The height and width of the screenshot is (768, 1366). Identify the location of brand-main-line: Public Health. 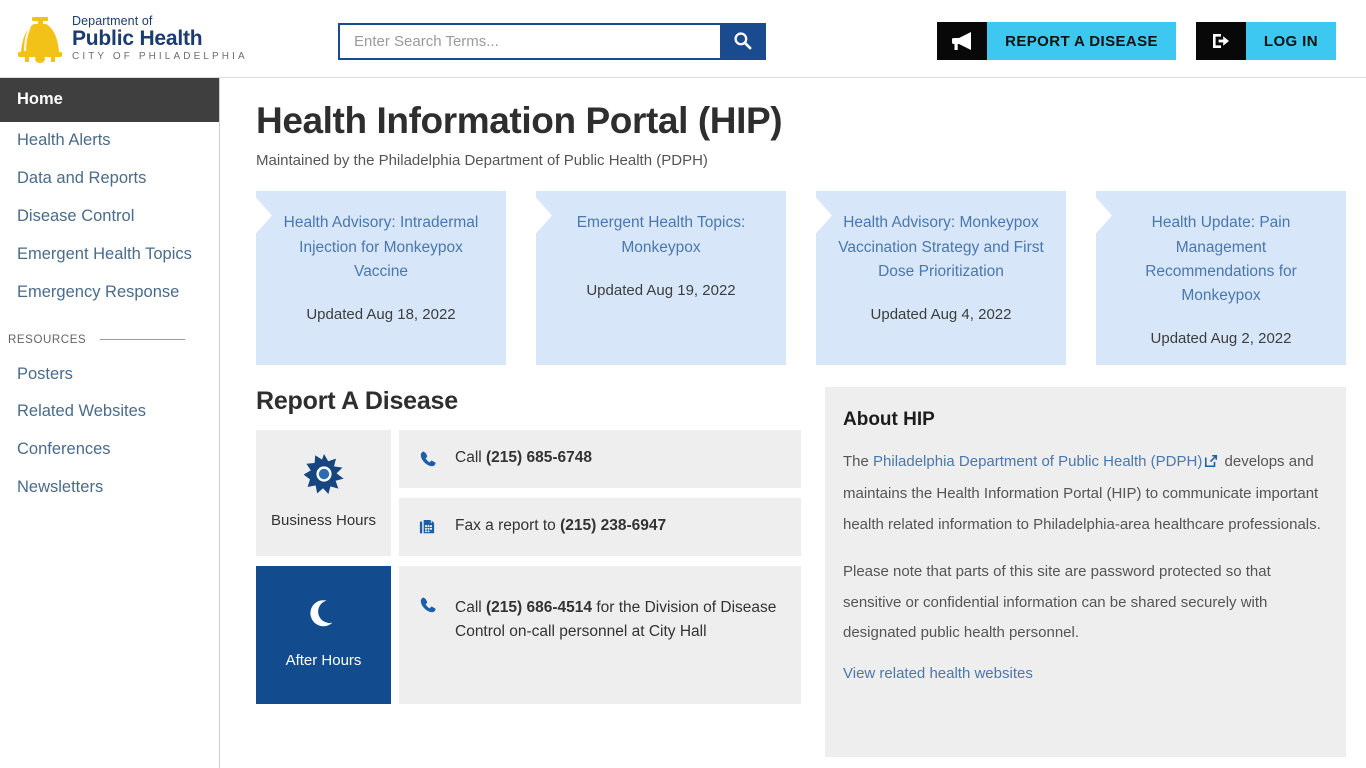
(137, 39).